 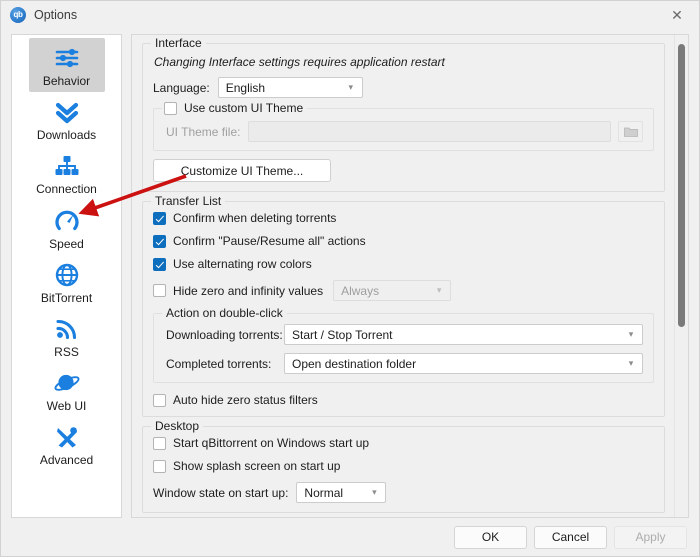 I want to click on custom-theme-title: Use custom UI Theme, so click(x=235, y=108).